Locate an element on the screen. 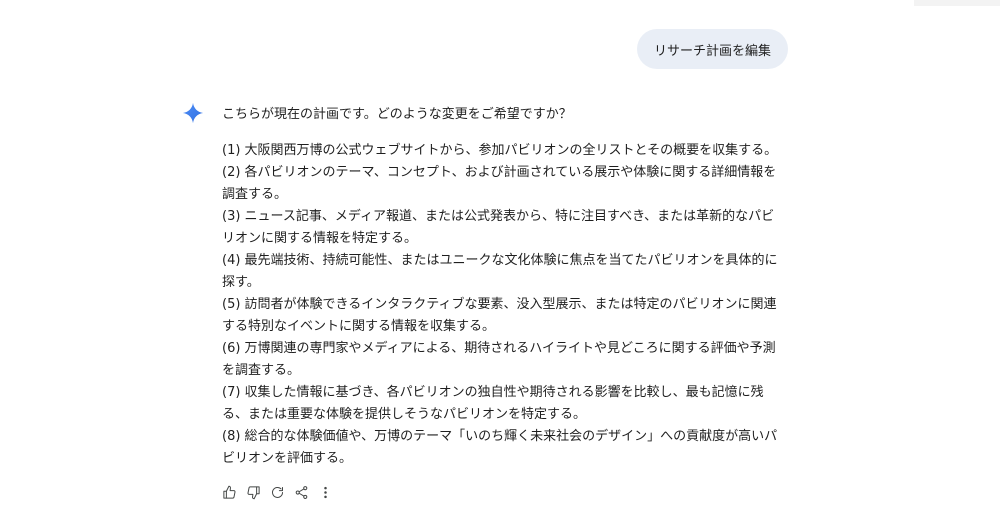  regenerate-icon is located at coordinates (277, 492).